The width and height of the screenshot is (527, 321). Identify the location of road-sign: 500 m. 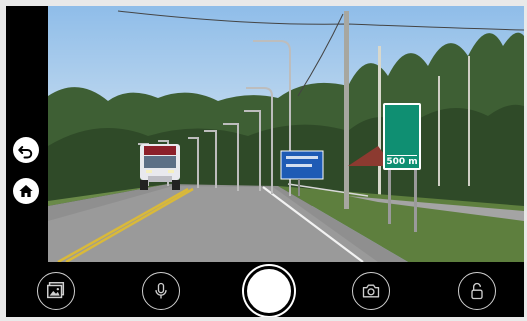
(402, 136).